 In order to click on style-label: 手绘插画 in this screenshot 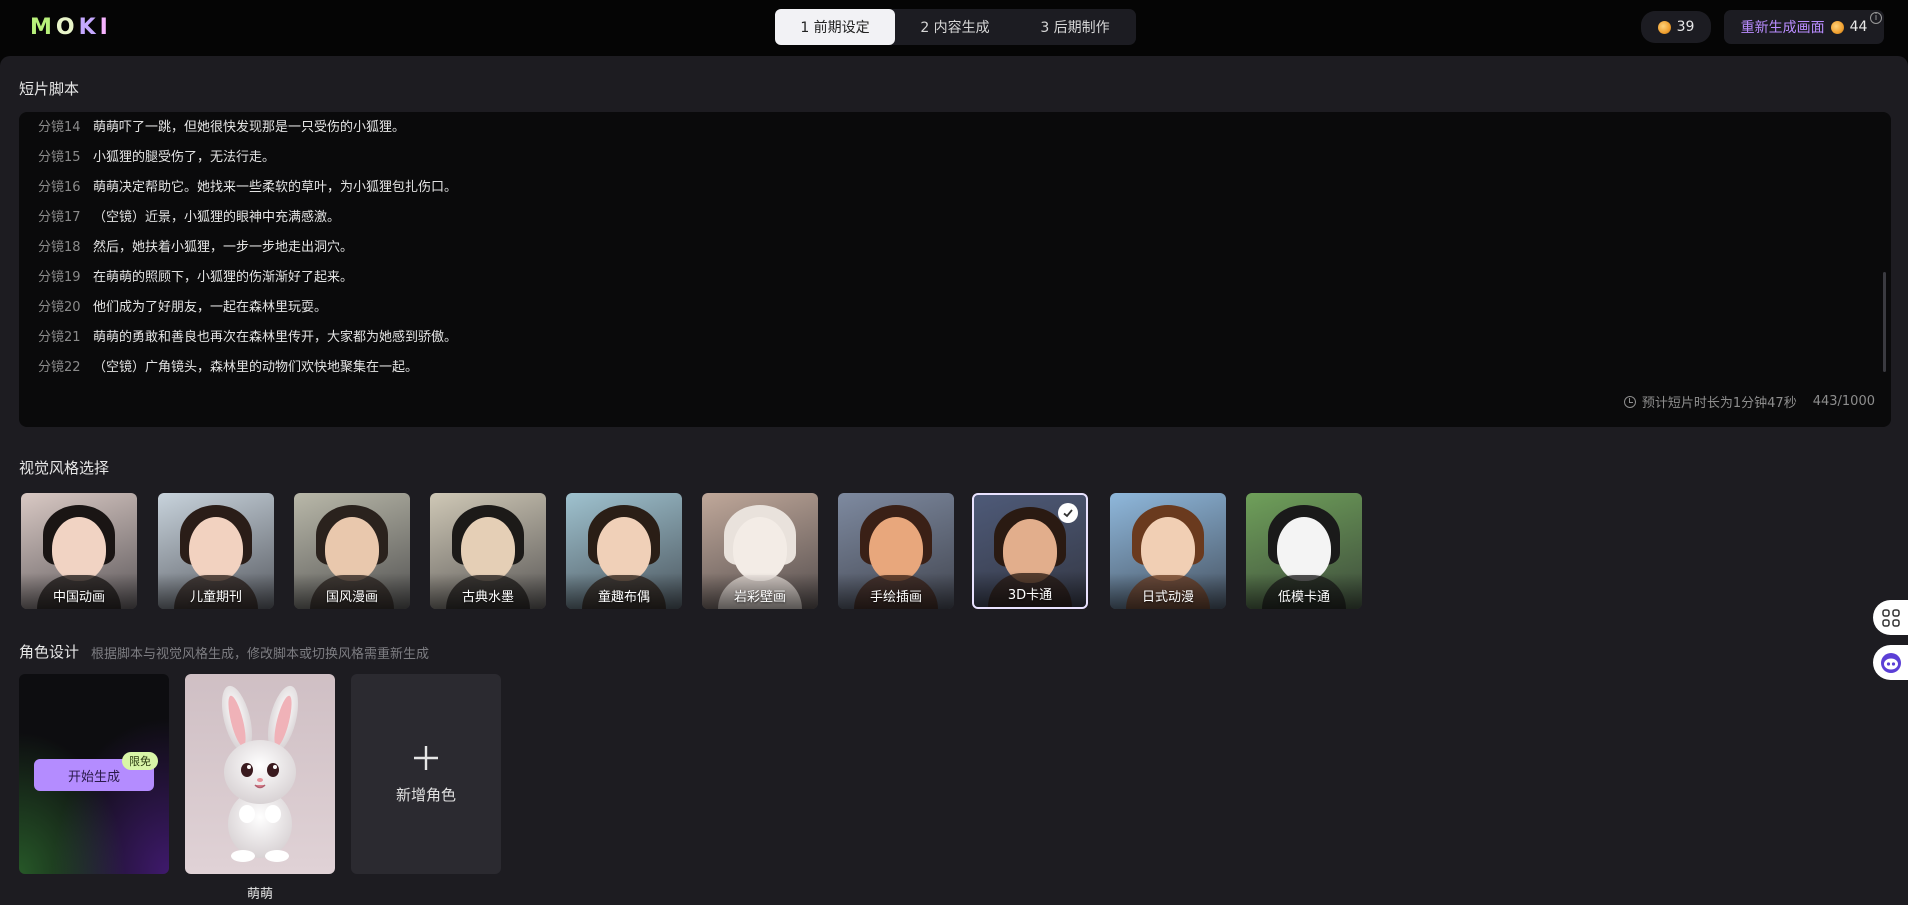, I will do `click(895, 597)`.